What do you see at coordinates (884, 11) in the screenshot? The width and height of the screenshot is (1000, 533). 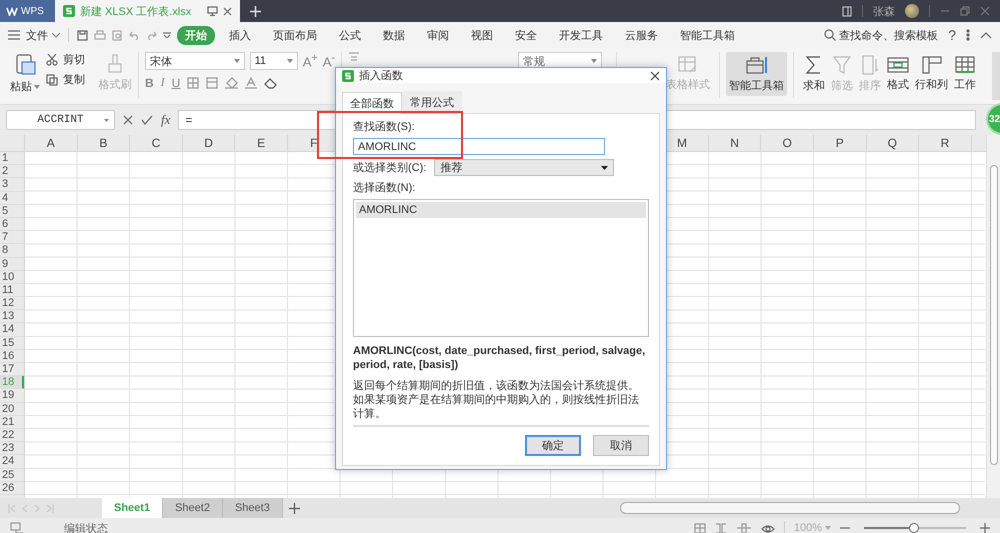 I see `user-name: 张森` at bounding box center [884, 11].